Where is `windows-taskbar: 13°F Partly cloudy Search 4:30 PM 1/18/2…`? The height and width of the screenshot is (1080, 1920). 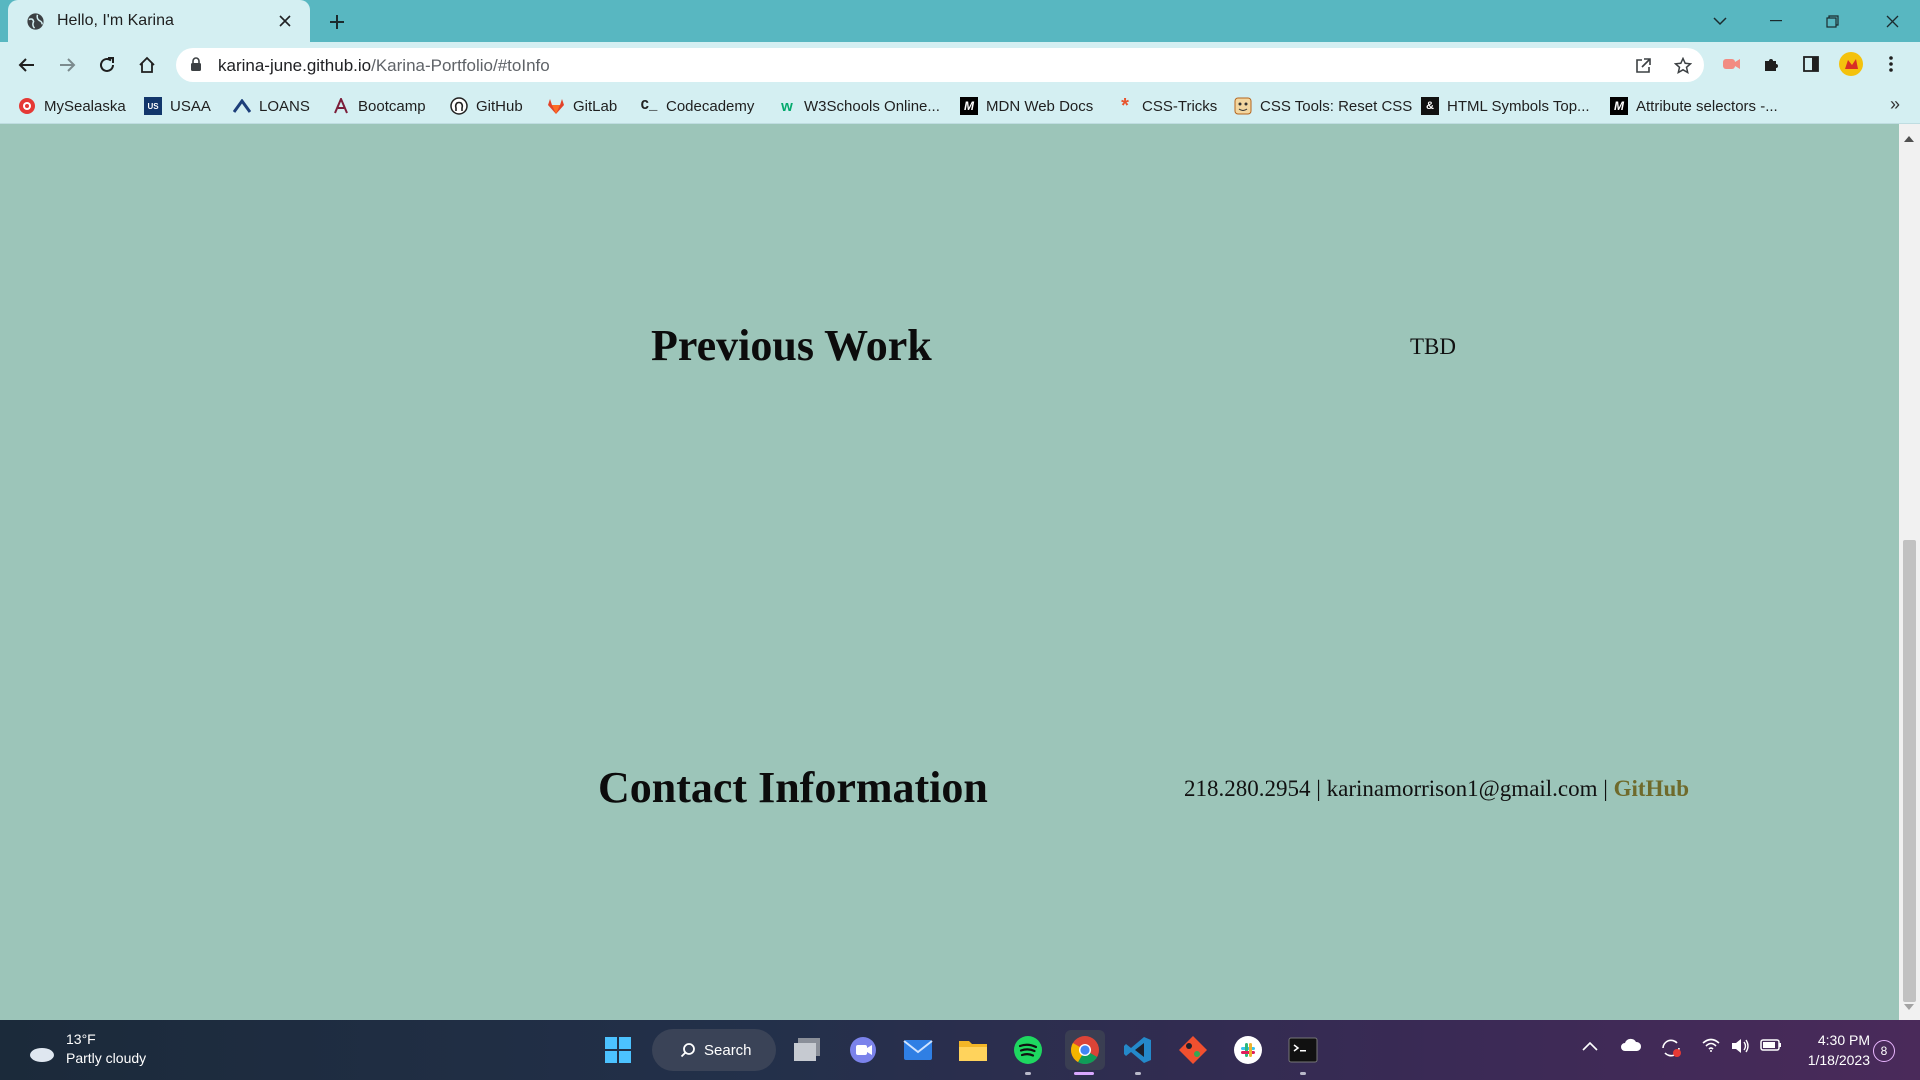 windows-taskbar: 13°F Partly cloudy Search 4:30 PM 1/18/2… is located at coordinates (960, 1050).